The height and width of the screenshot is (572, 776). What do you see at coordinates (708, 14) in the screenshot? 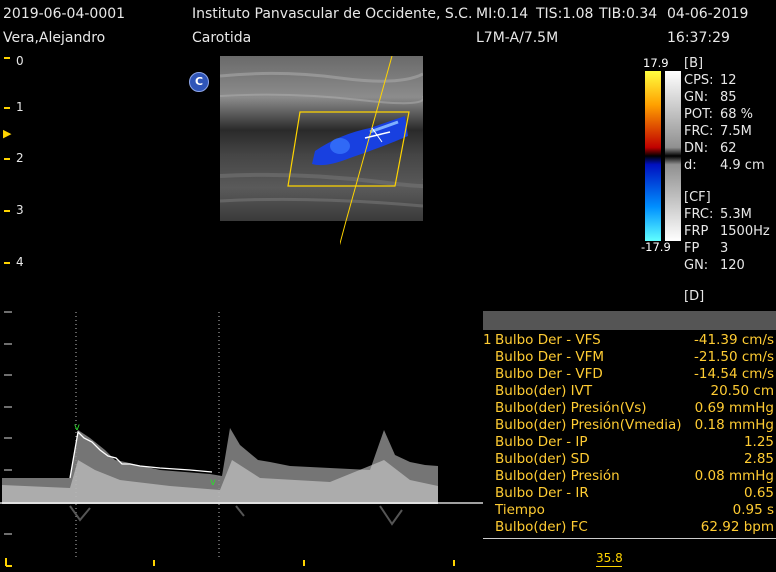
I see `exam-date: 04-06-2019` at bounding box center [708, 14].